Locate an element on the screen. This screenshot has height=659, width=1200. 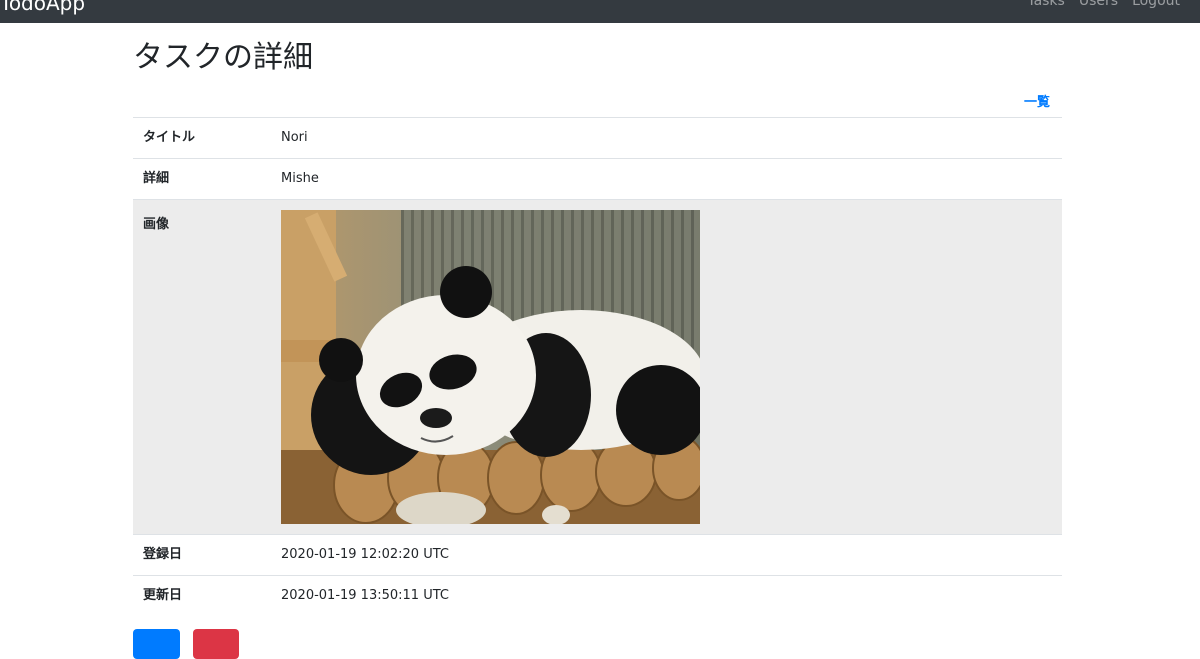
brand-link: TodoApp is located at coordinates (42, 7).